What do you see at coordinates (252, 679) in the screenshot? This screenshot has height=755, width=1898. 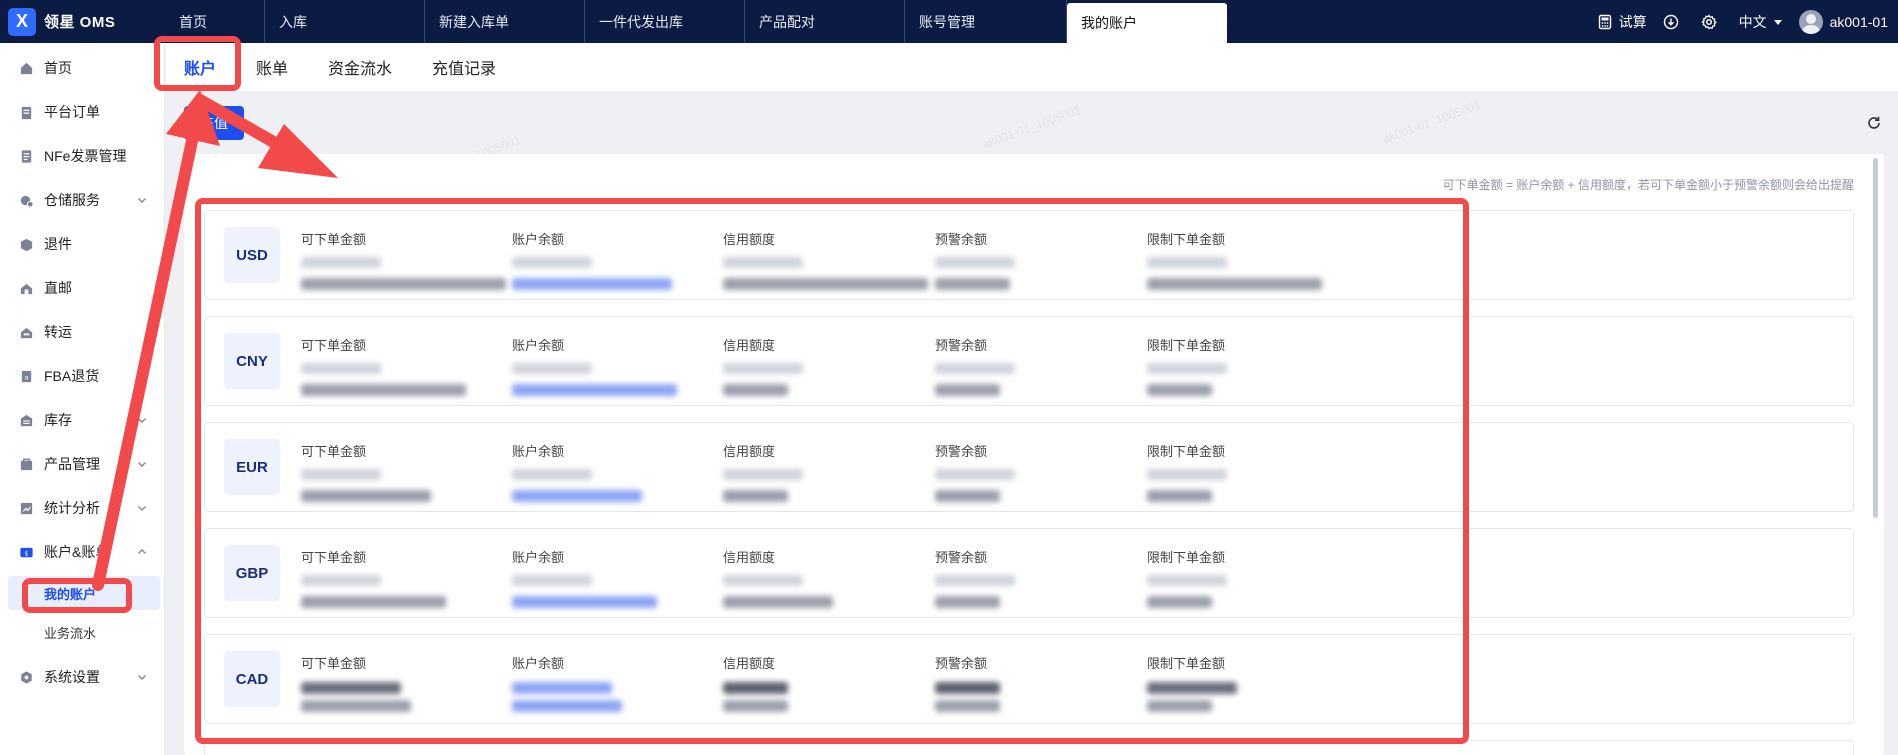 I see `currency-badge: CAD` at bounding box center [252, 679].